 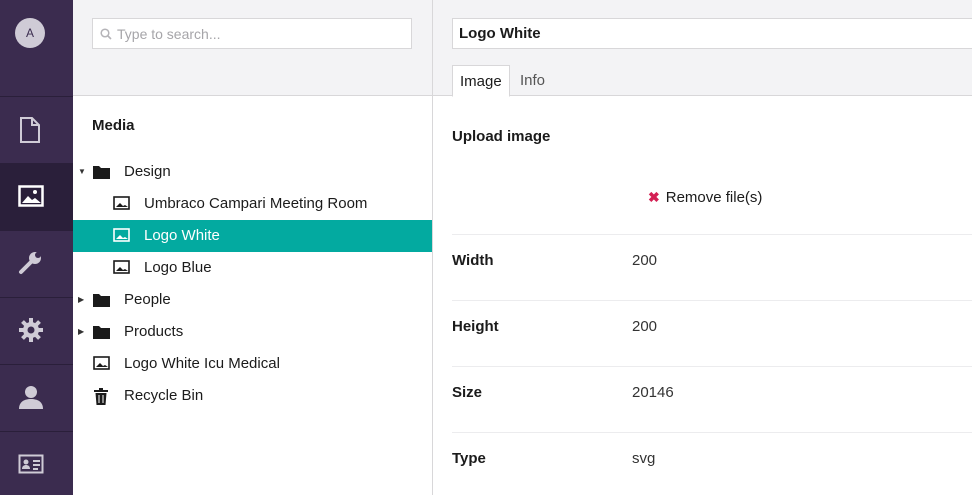 I want to click on tree-root-label: Media, so click(x=113, y=125).